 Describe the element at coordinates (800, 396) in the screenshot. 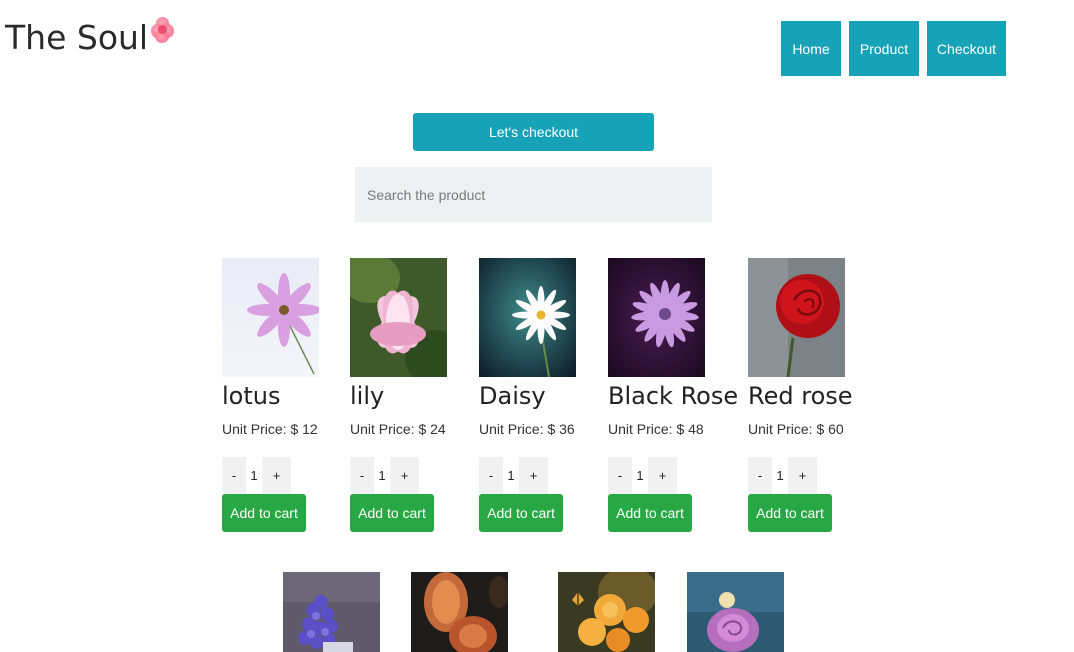

I see `product-name: Red rose` at that location.